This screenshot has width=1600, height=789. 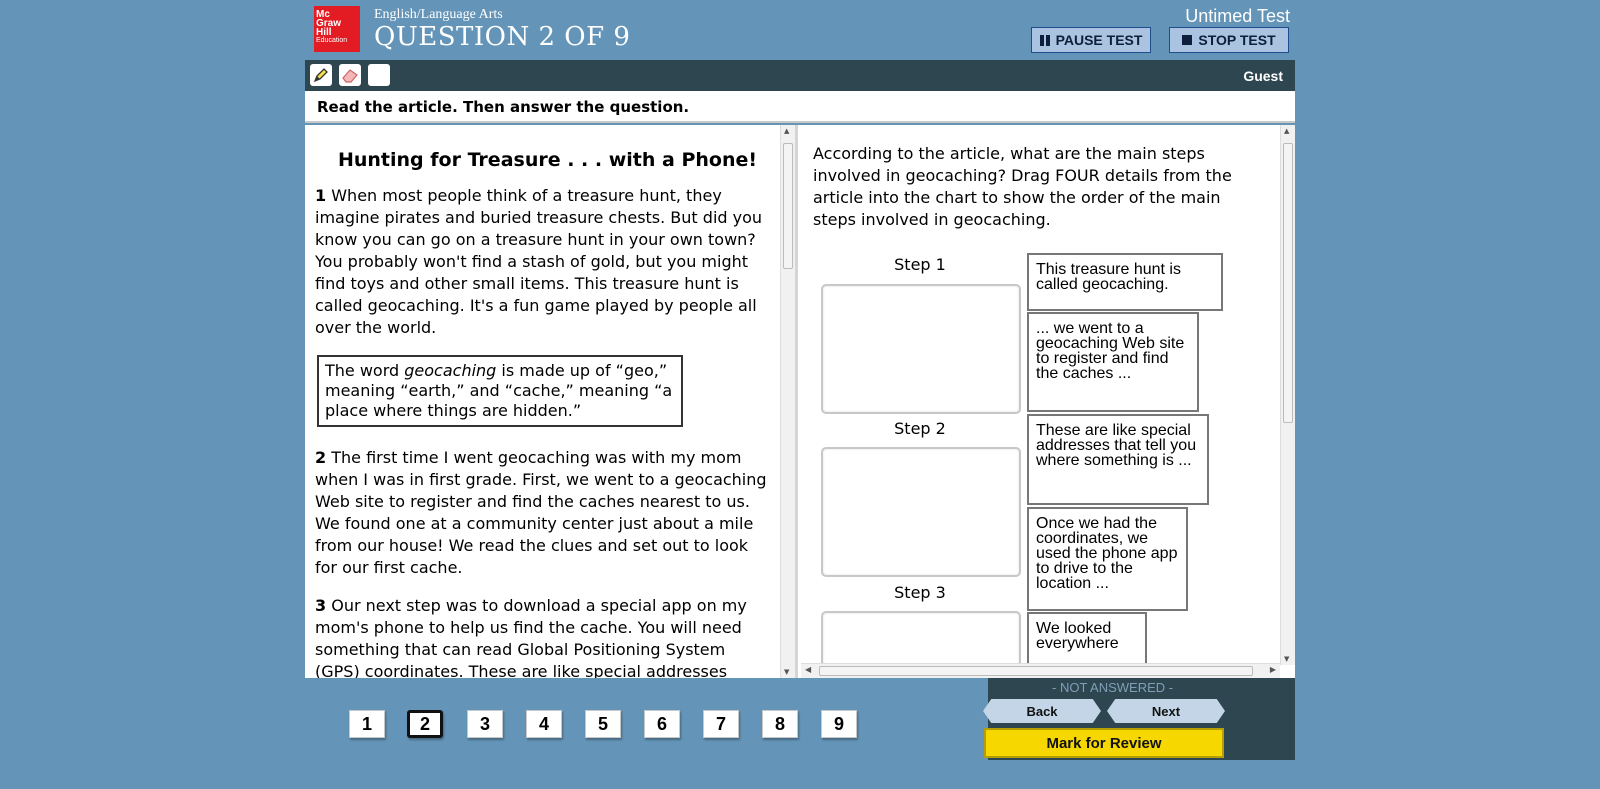 What do you see at coordinates (787, 401) in the screenshot?
I see `article-scrollbar: ▲ ▼` at bounding box center [787, 401].